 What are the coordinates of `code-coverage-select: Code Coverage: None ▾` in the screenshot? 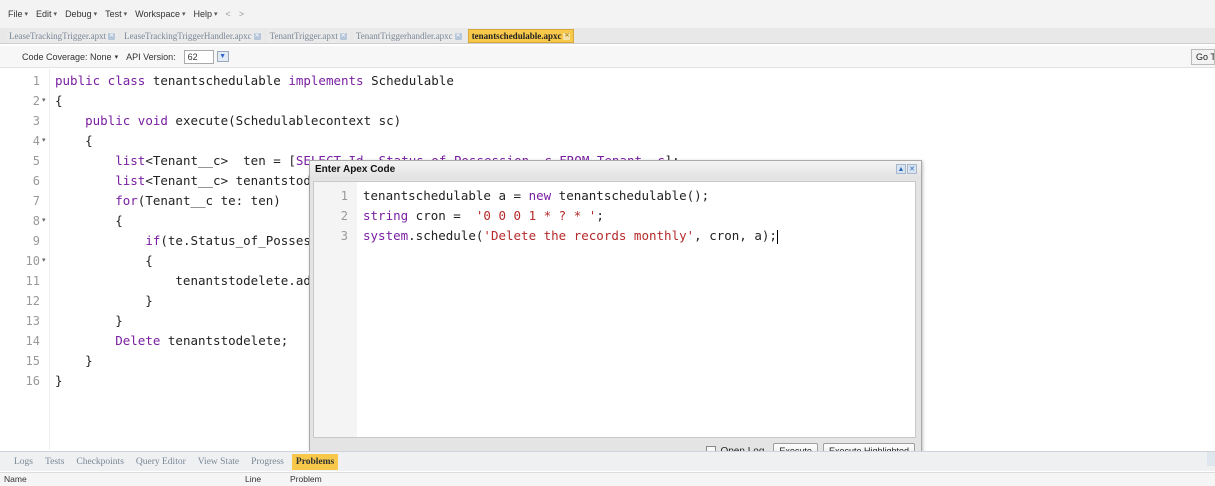 It's located at (70, 57).